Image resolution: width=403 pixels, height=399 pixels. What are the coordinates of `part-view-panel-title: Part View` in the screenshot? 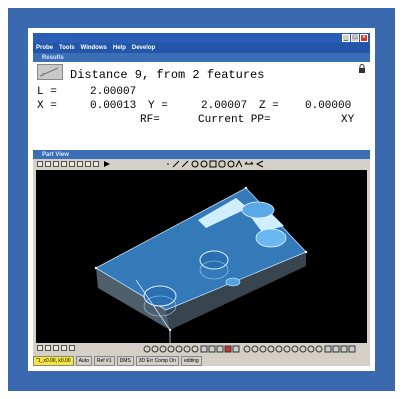 It's located at (201, 154).